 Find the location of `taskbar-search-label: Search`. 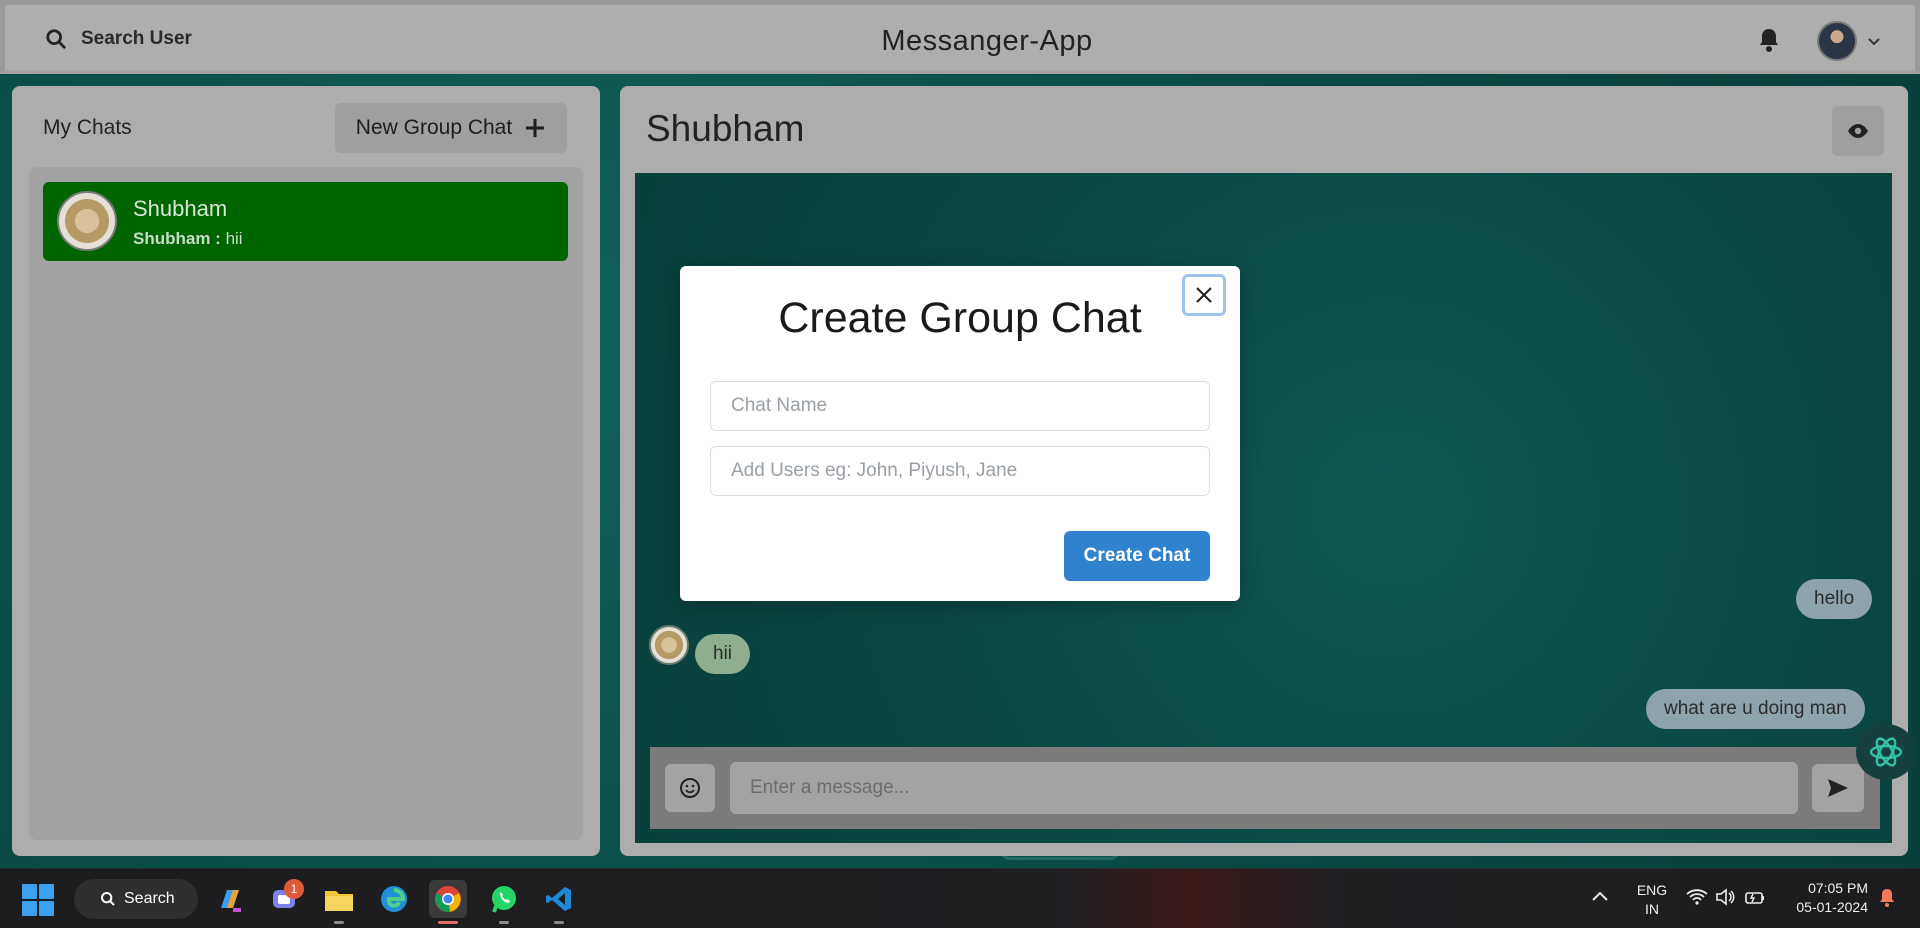

taskbar-search-label: Search is located at coordinates (149, 898).